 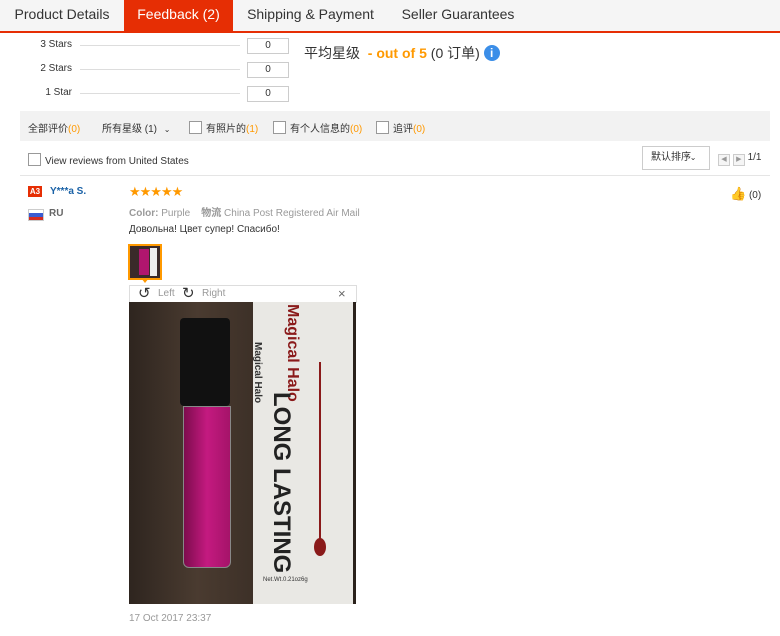 What do you see at coordinates (455, 53) in the screenshot?
I see `order-count: (0 订单)` at bounding box center [455, 53].